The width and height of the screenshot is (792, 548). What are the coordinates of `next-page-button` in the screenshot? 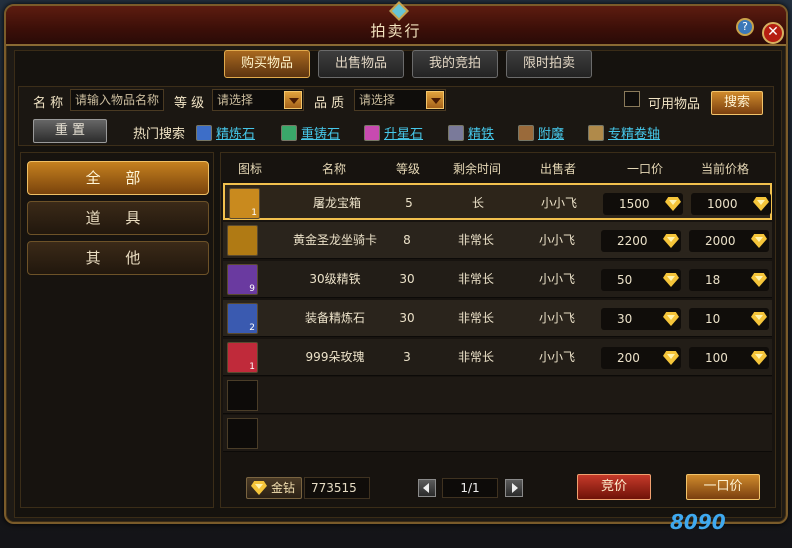 It's located at (514, 488).